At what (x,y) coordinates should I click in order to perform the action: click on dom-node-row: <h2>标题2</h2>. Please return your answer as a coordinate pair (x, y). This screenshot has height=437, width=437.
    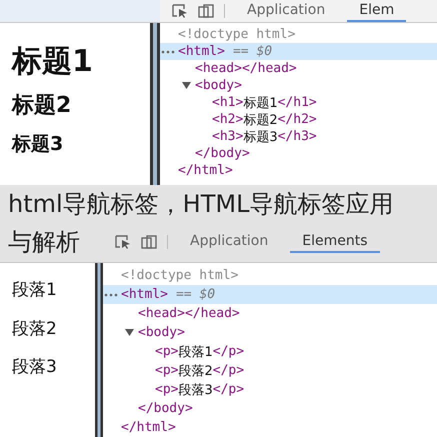
    Looking at the image, I should click on (298, 119).